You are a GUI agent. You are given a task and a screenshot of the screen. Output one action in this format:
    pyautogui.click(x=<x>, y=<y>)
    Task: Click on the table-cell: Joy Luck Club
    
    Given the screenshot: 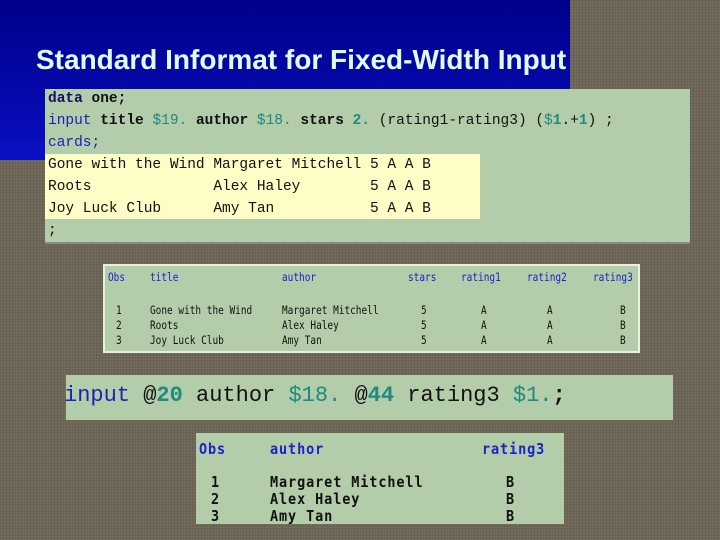 What is the action you would take?
    pyautogui.click(x=187, y=340)
    